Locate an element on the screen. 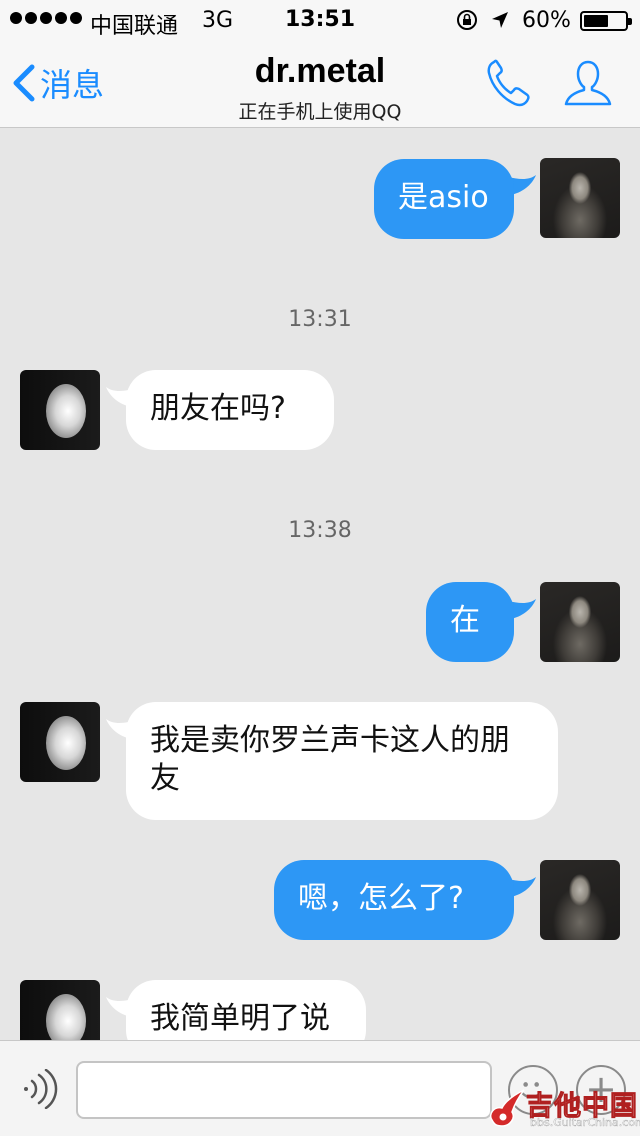  watermark-url: bbs.GuitarChina.com is located at coordinates (585, 1122).